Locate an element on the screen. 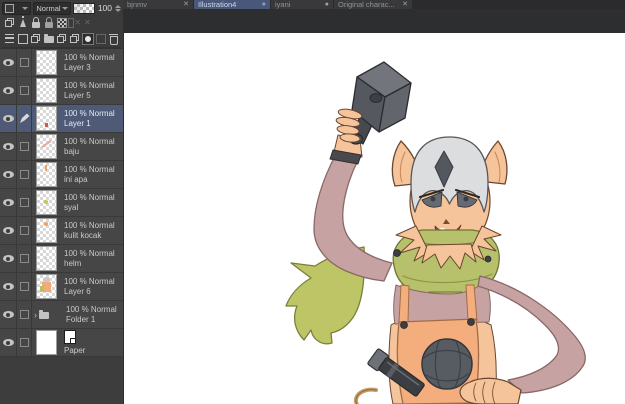 The width and height of the screenshot is (625, 404). tab-bjnmv: bjnmv ✕ is located at coordinates (158, 4).